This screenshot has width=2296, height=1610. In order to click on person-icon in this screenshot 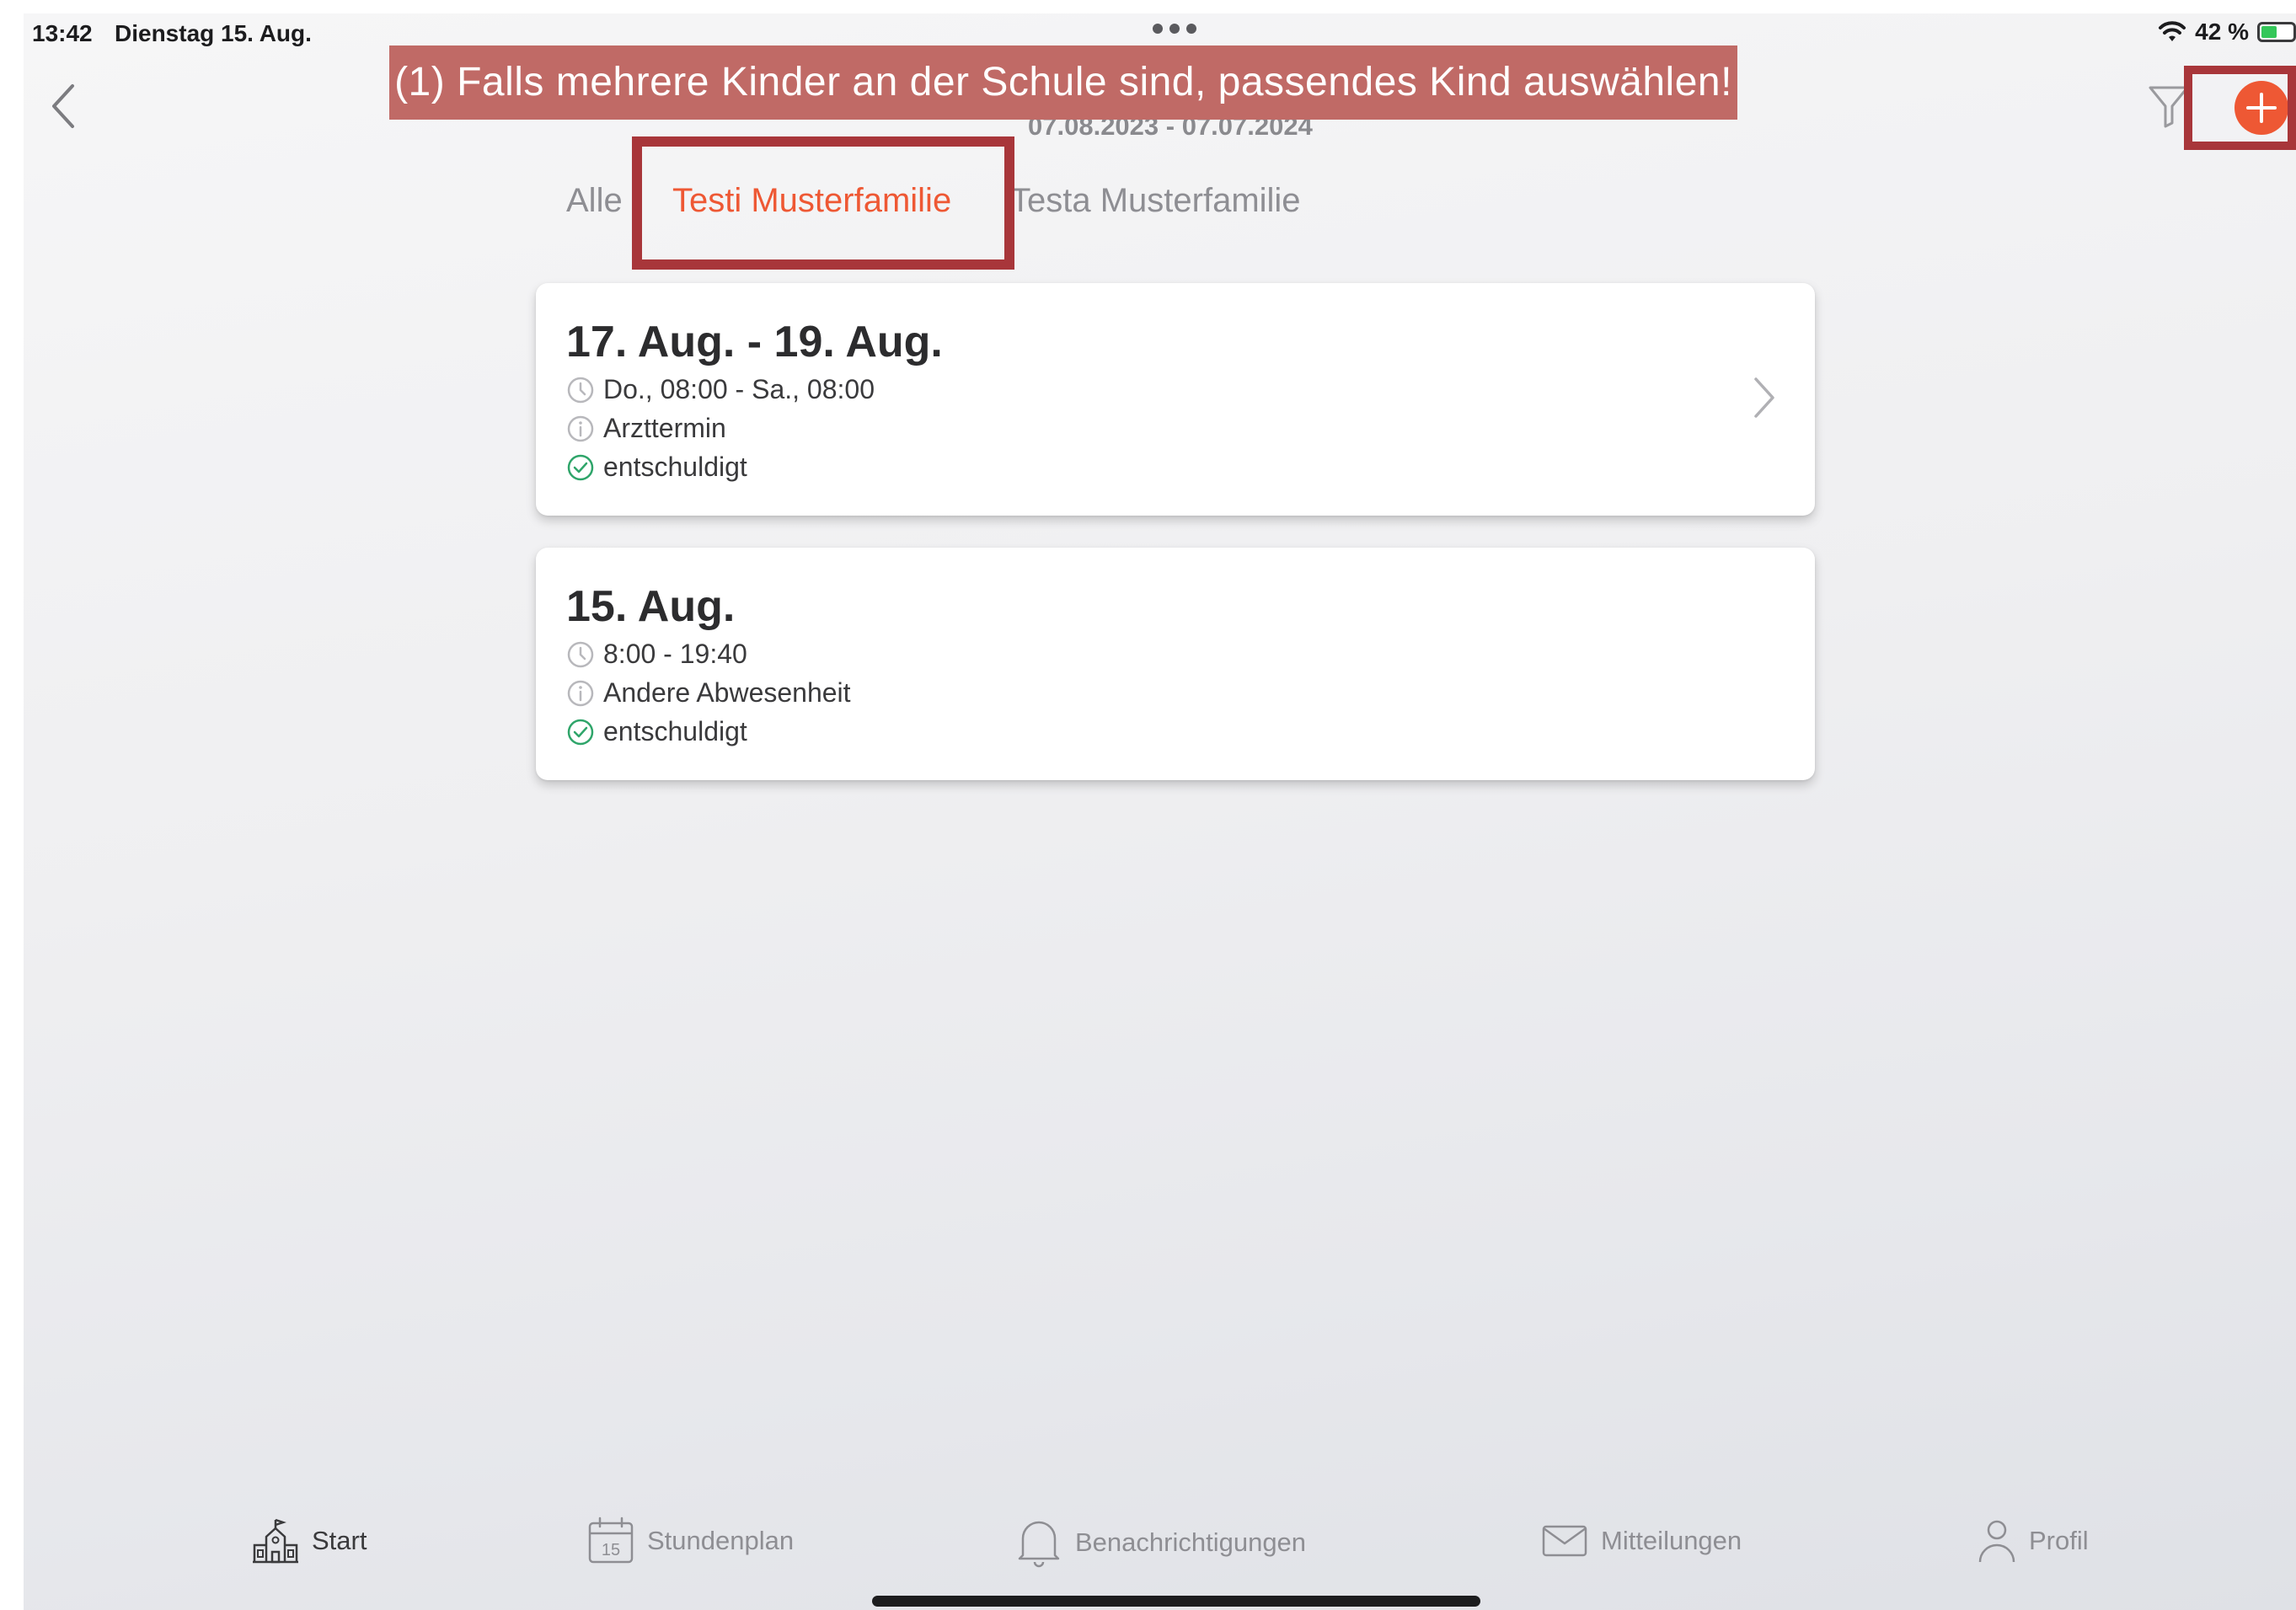, I will do `click(1996, 1541)`.